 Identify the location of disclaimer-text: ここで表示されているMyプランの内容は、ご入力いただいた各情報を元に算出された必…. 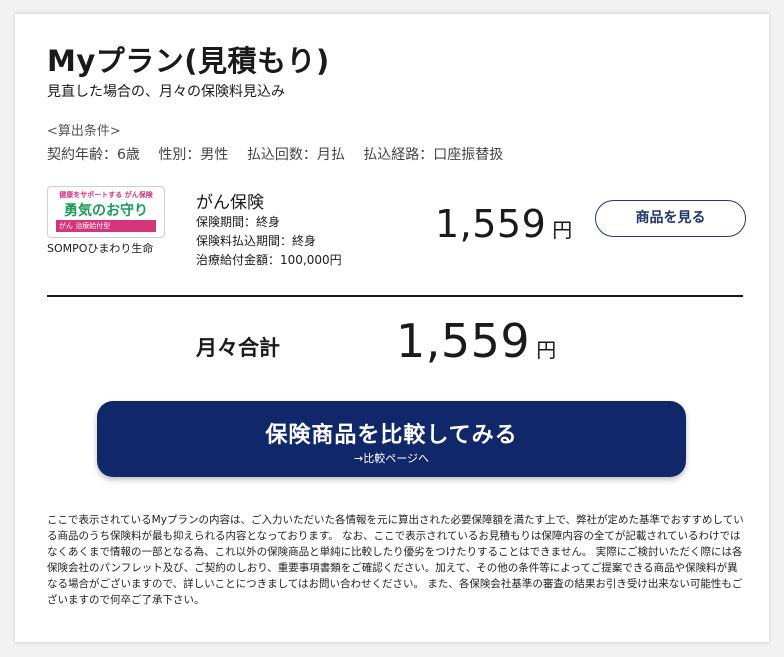
(395, 560).